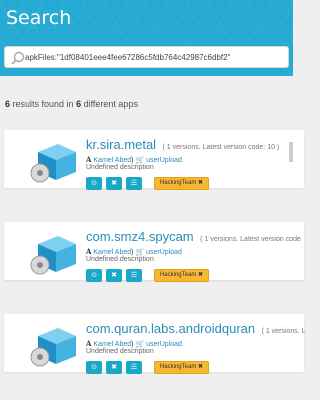 This screenshot has height=400, width=320. Describe the element at coordinates (291, 152) in the screenshot. I see `scrollbar-thumb` at that location.